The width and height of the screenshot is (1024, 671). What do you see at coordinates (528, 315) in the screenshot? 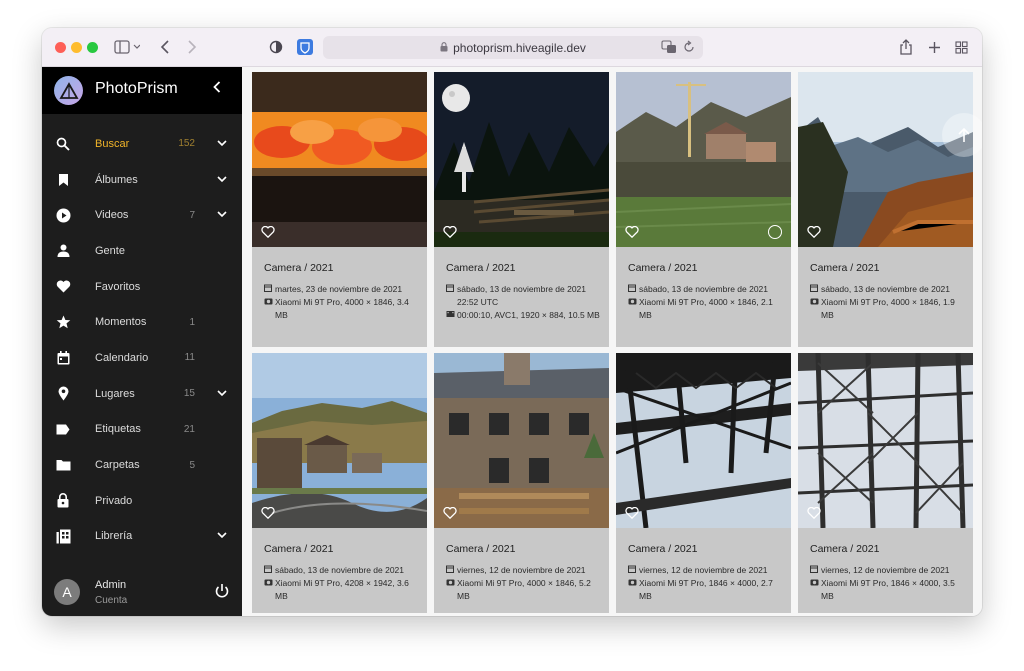
I see `video-text: 00:00:10, AVC1, 1920 × 884, 10.5 MB` at bounding box center [528, 315].